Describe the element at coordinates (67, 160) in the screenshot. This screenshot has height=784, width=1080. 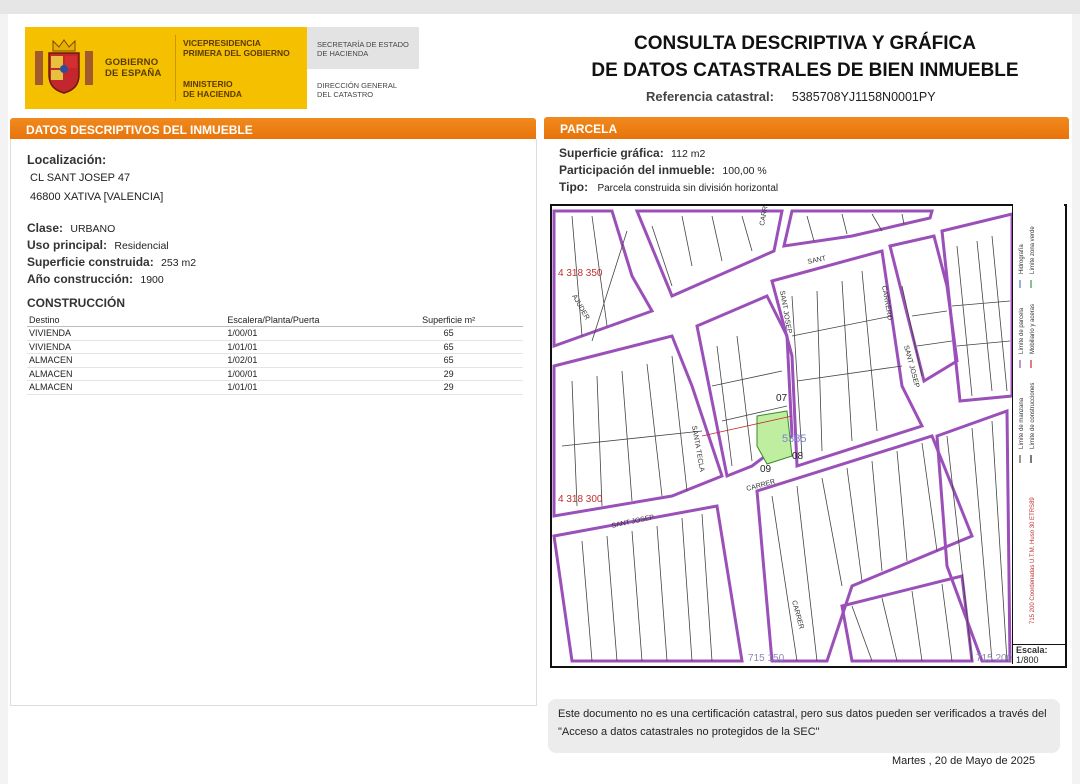
I see `localizacion-label: Localización:` at that location.